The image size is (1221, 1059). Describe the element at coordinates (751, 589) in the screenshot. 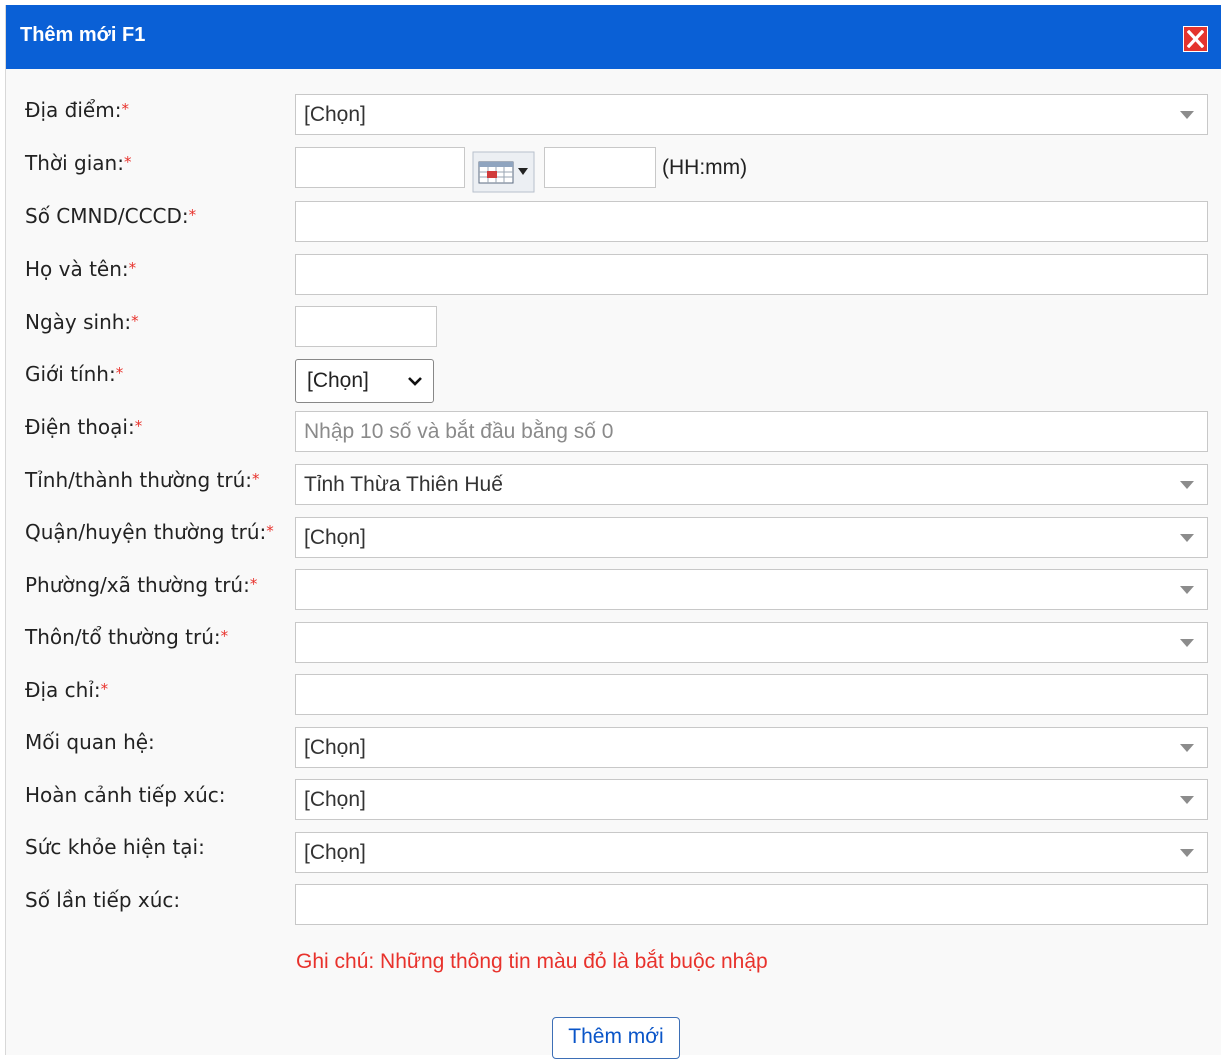

I see `ward-select` at that location.